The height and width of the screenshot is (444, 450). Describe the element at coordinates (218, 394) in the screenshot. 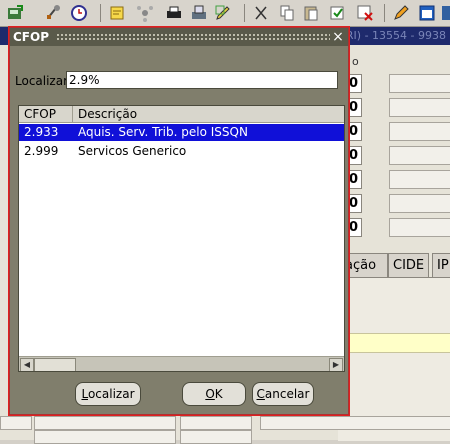

I see `ok-button-label: K` at that location.